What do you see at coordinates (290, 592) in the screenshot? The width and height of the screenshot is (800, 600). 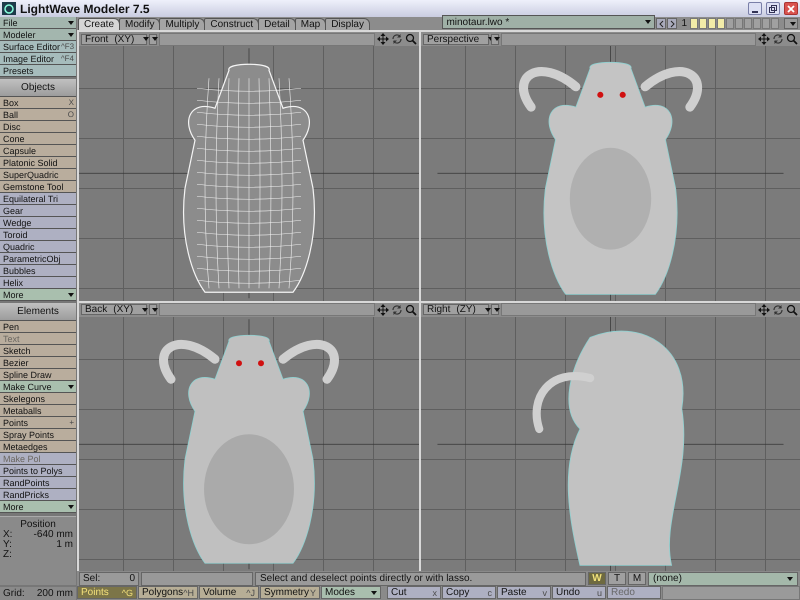 I see `toolbar-button: SymmetryY` at bounding box center [290, 592].